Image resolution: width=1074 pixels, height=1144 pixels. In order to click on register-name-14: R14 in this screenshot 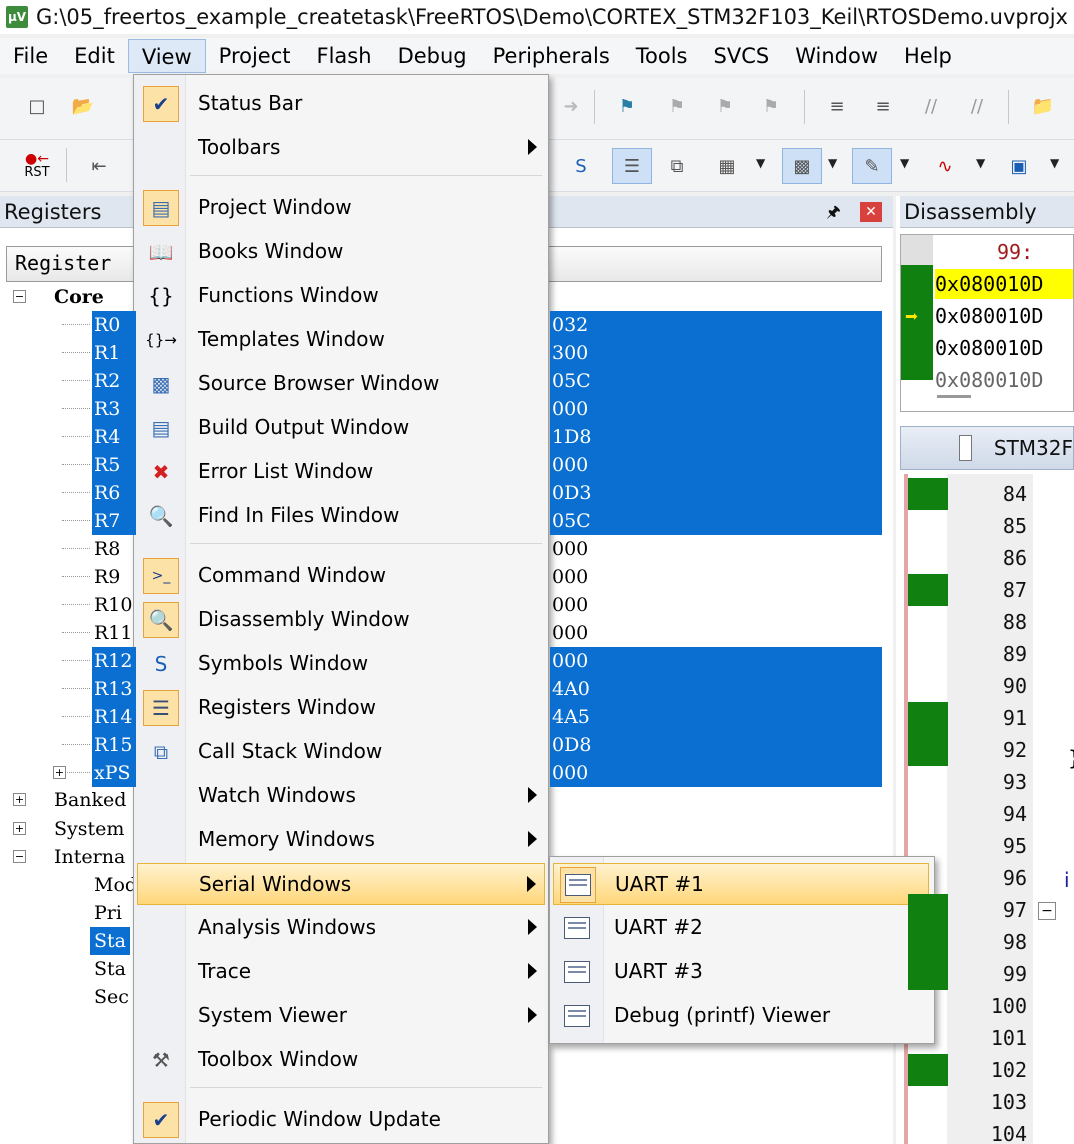, I will do `click(114, 717)`.